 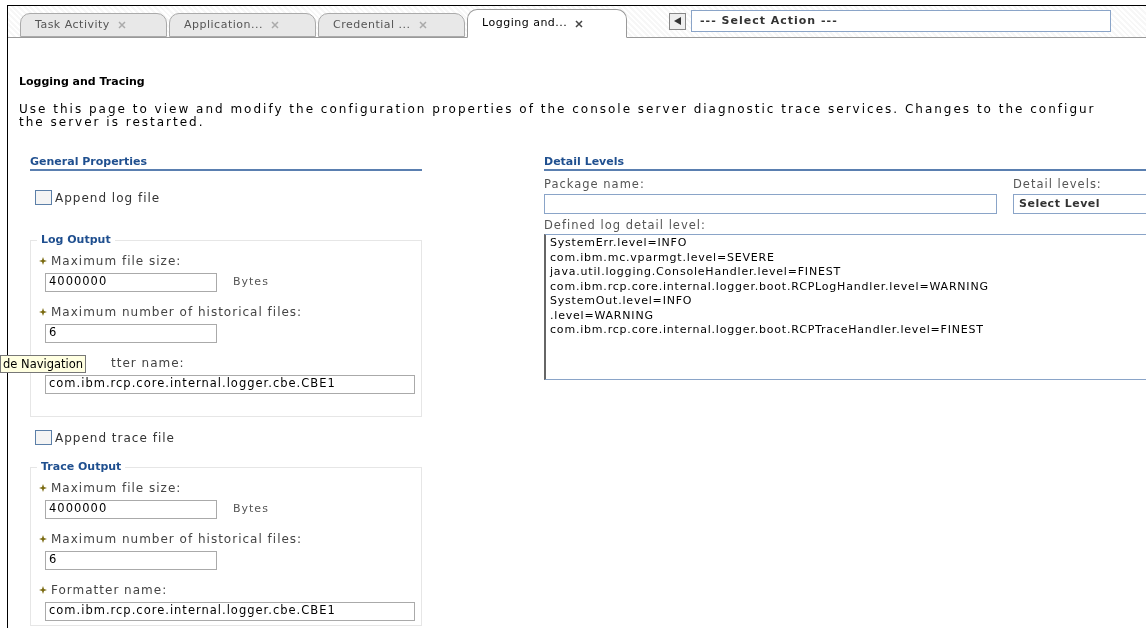 I want to click on section-heading: General Properties, so click(x=226, y=162).